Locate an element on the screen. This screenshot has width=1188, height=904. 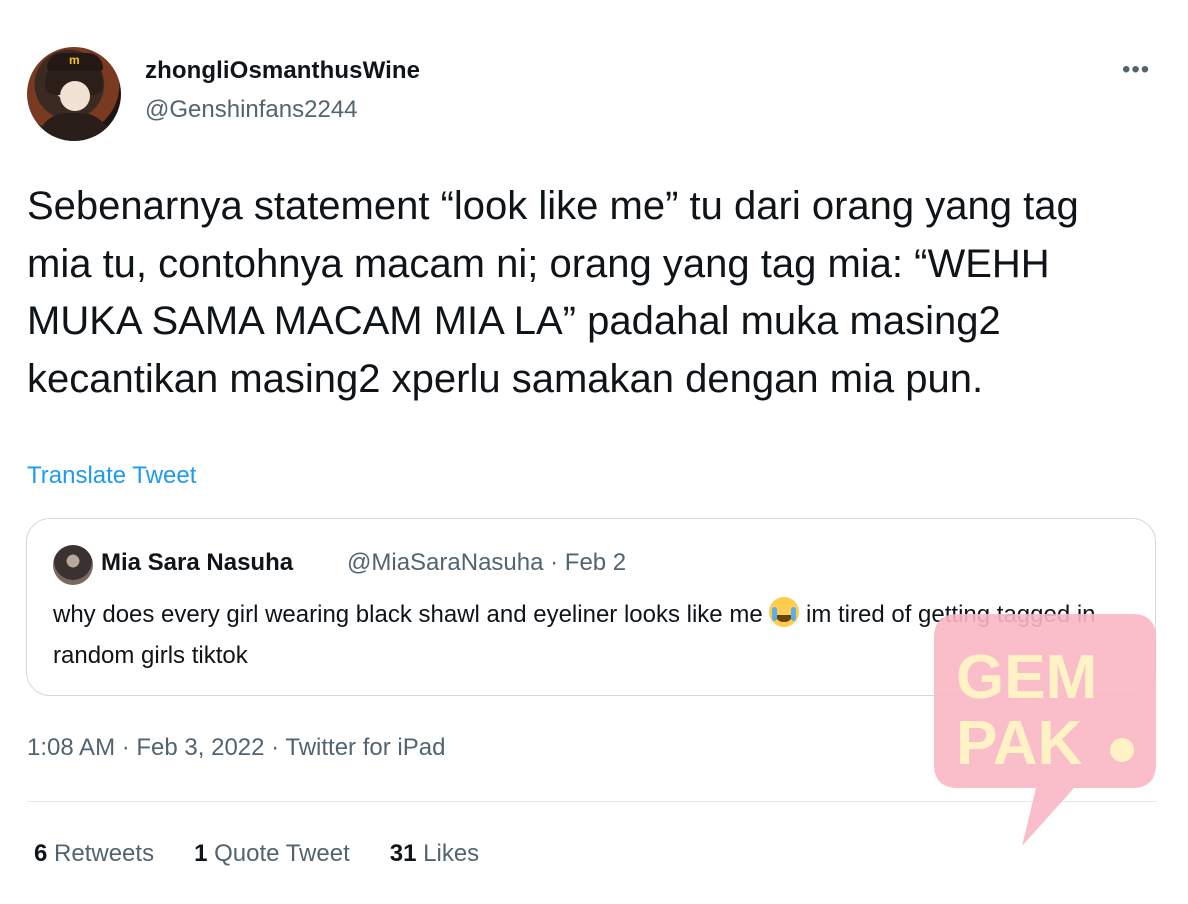
retweets-count: 6 is located at coordinates (41, 853).